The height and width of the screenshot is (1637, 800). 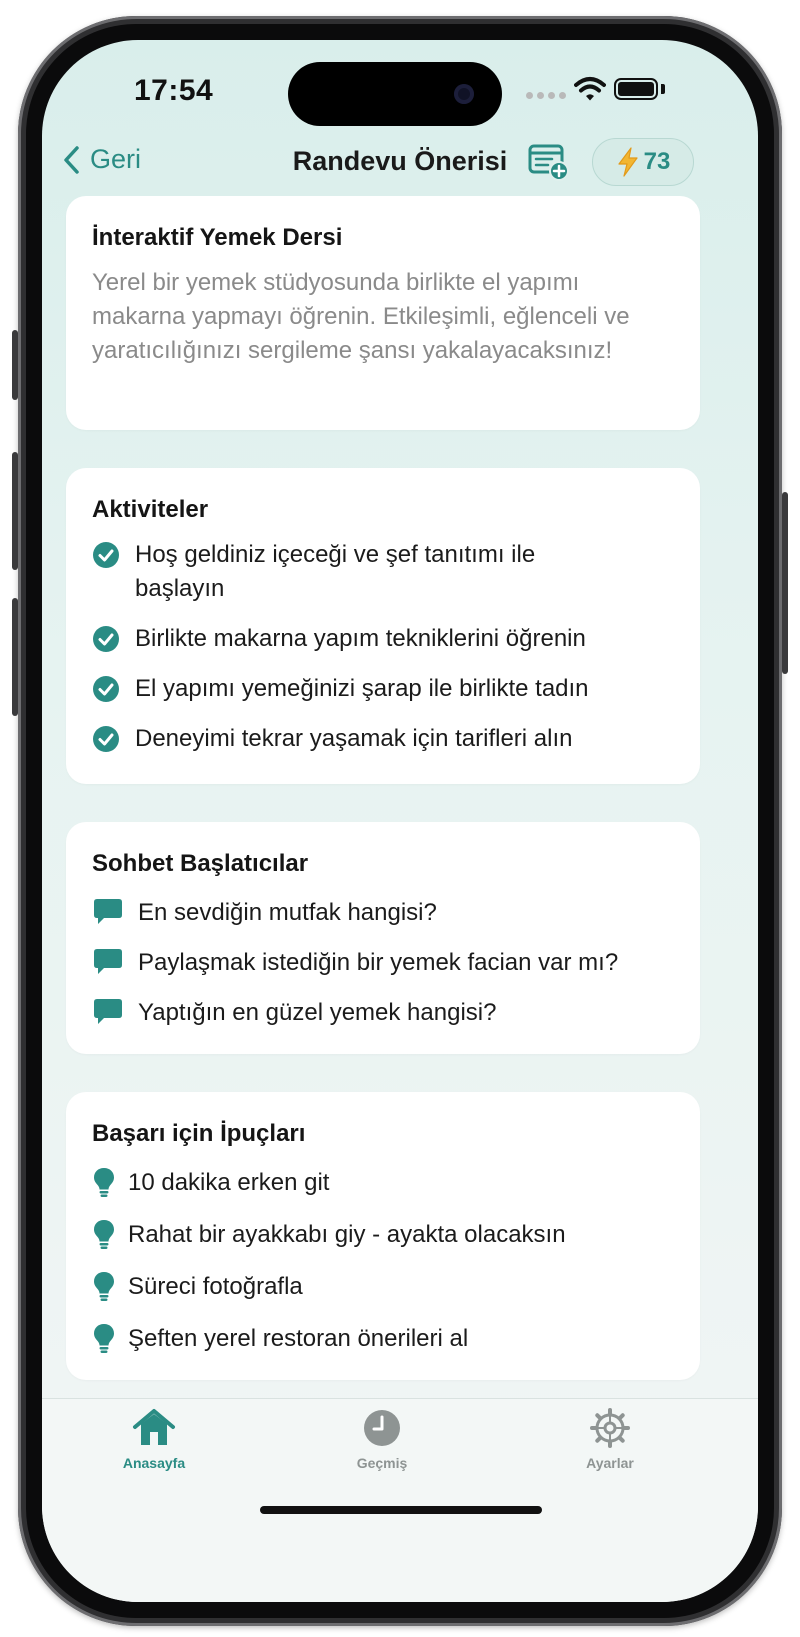 What do you see at coordinates (610, 1428) in the screenshot?
I see `gear-icon` at bounding box center [610, 1428].